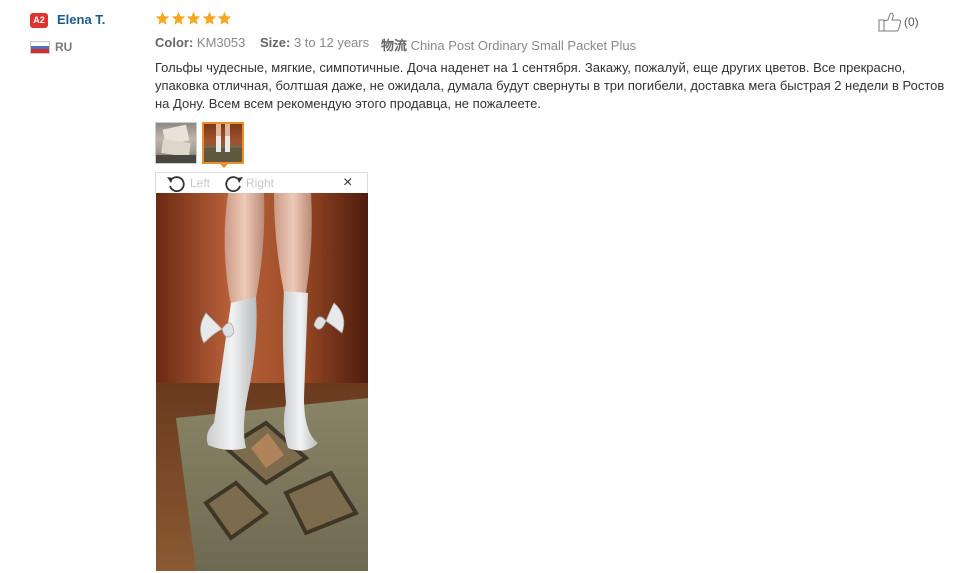 Image resolution: width=954 pixels, height=573 pixels. I want to click on rotate-left-icon, so click(176, 184).